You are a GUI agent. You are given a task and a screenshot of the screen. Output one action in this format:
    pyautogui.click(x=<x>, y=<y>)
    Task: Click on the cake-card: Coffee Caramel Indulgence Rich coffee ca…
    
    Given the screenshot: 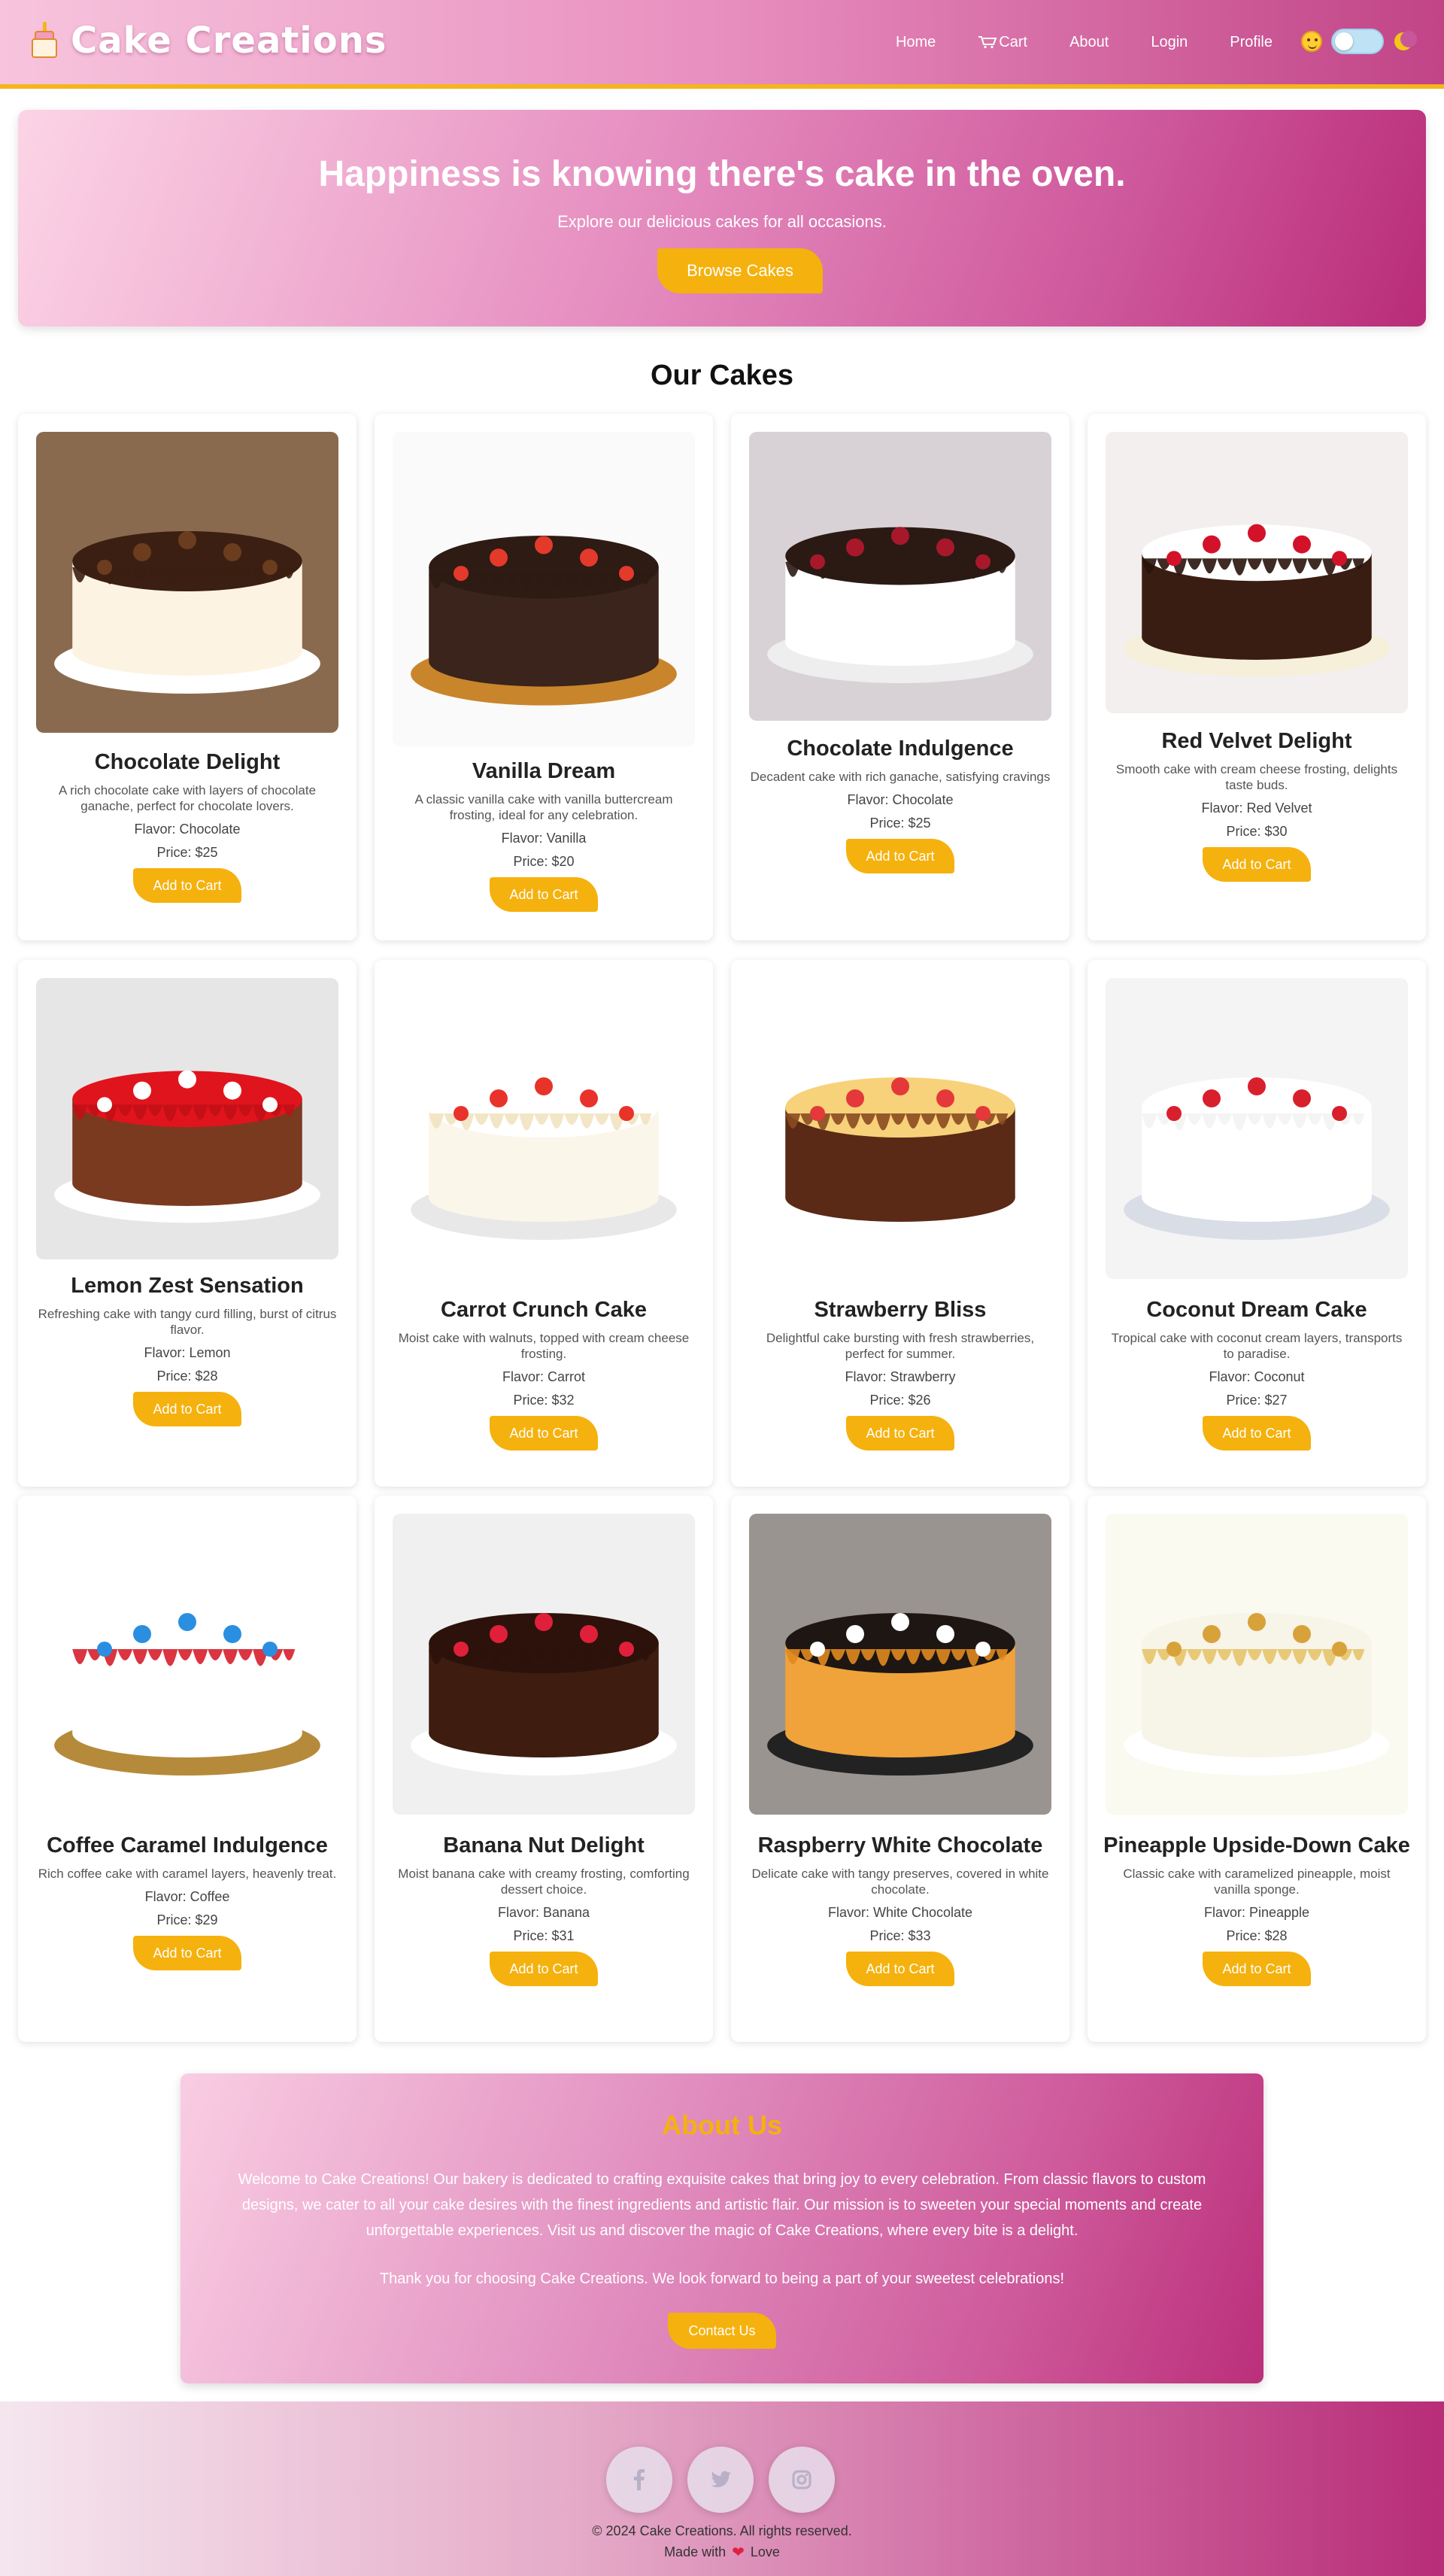 What is the action you would take?
    pyautogui.click(x=187, y=1769)
    